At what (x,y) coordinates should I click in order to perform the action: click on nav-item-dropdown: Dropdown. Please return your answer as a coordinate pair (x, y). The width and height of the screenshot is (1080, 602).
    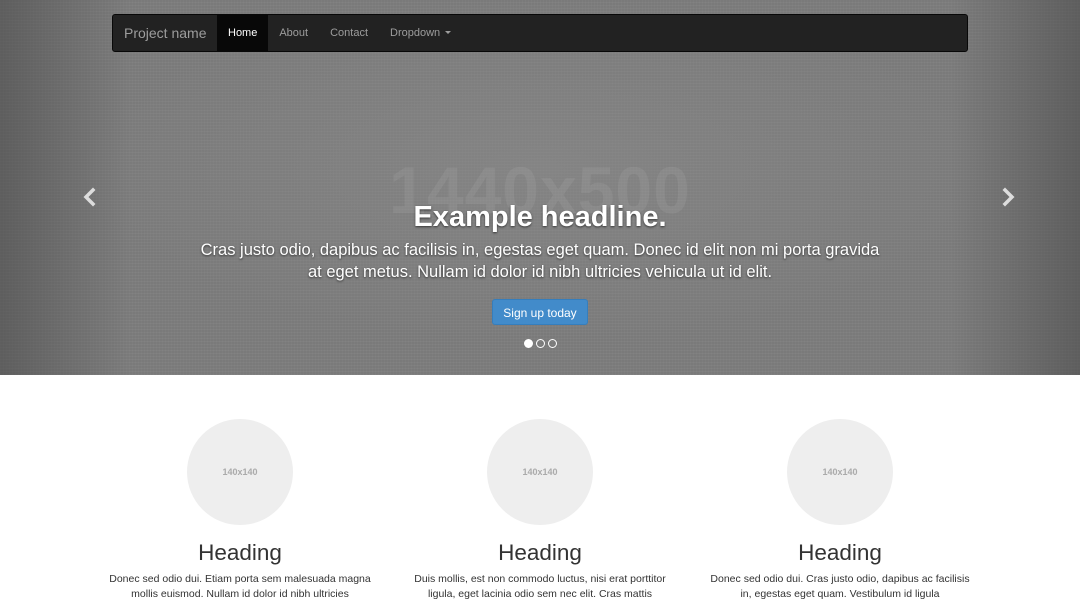
    Looking at the image, I should click on (420, 33).